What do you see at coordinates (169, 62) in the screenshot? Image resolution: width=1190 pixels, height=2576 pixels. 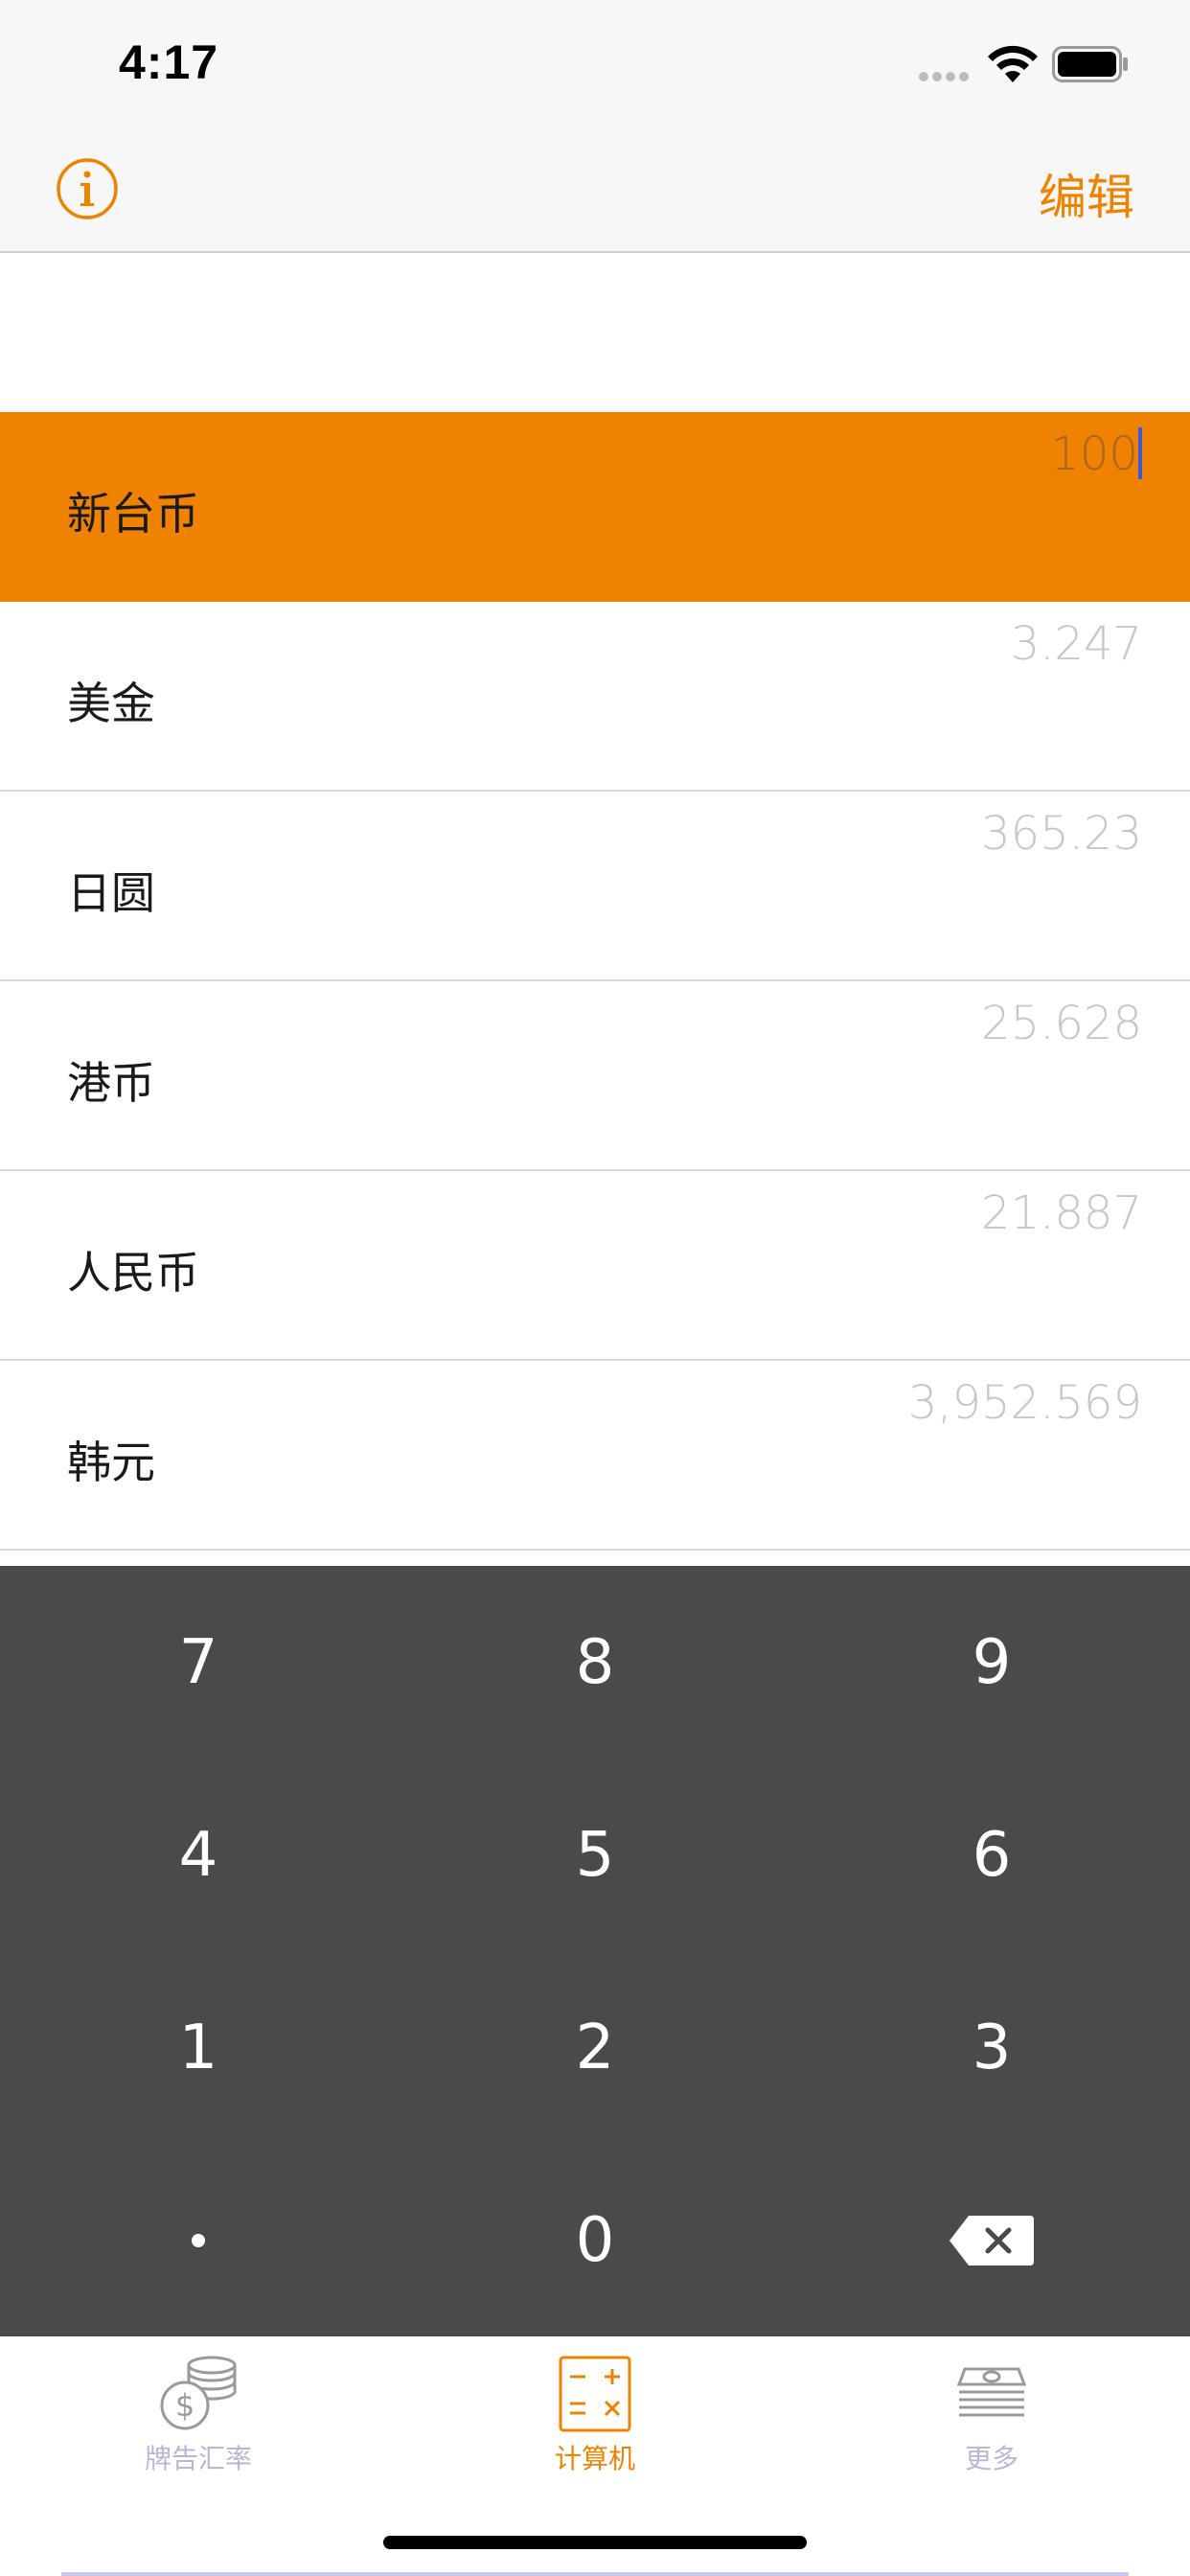 I see `status-time: 4:17` at bounding box center [169, 62].